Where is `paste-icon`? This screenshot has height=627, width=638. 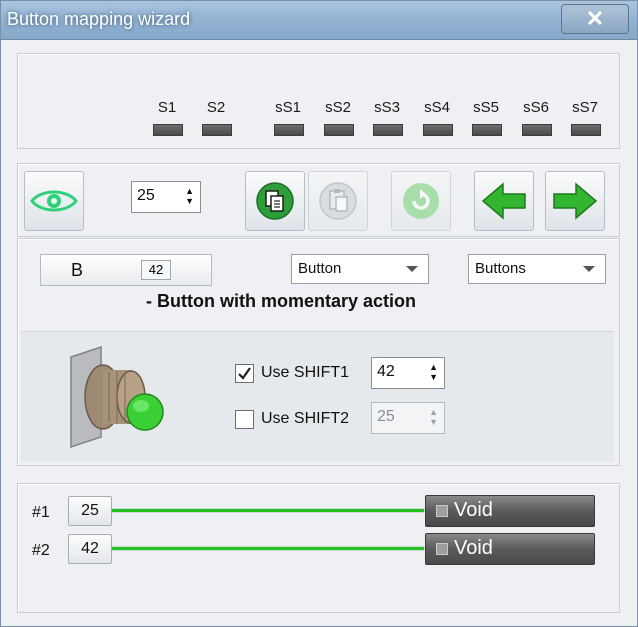 paste-icon is located at coordinates (338, 201).